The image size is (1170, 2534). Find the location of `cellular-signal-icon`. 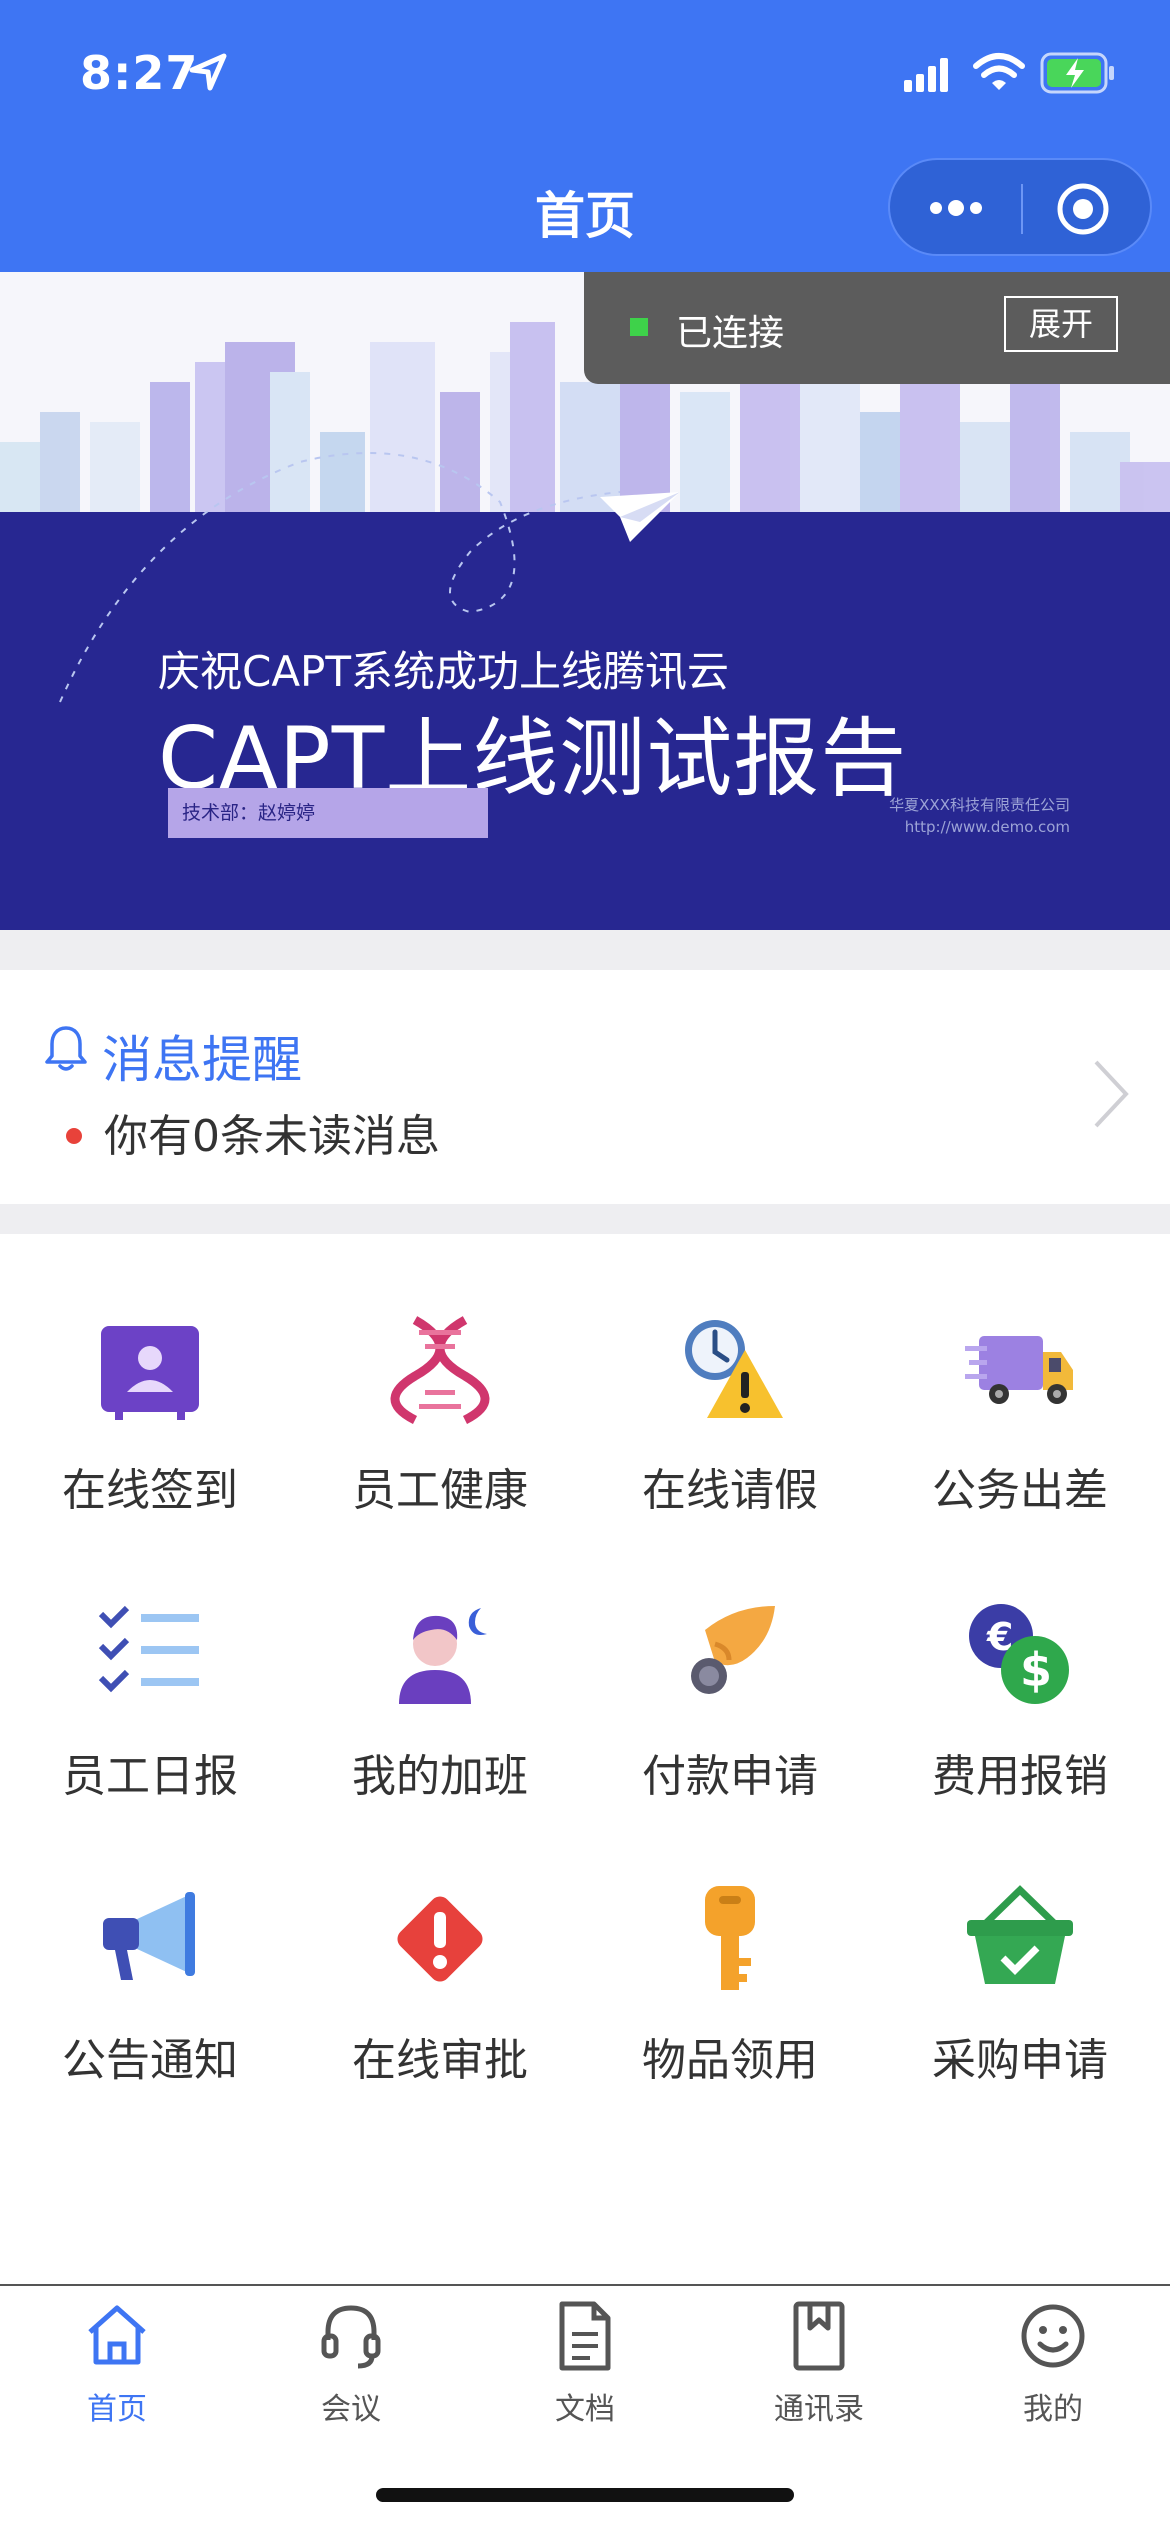

cellular-signal-icon is located at coordinates (926, 75).